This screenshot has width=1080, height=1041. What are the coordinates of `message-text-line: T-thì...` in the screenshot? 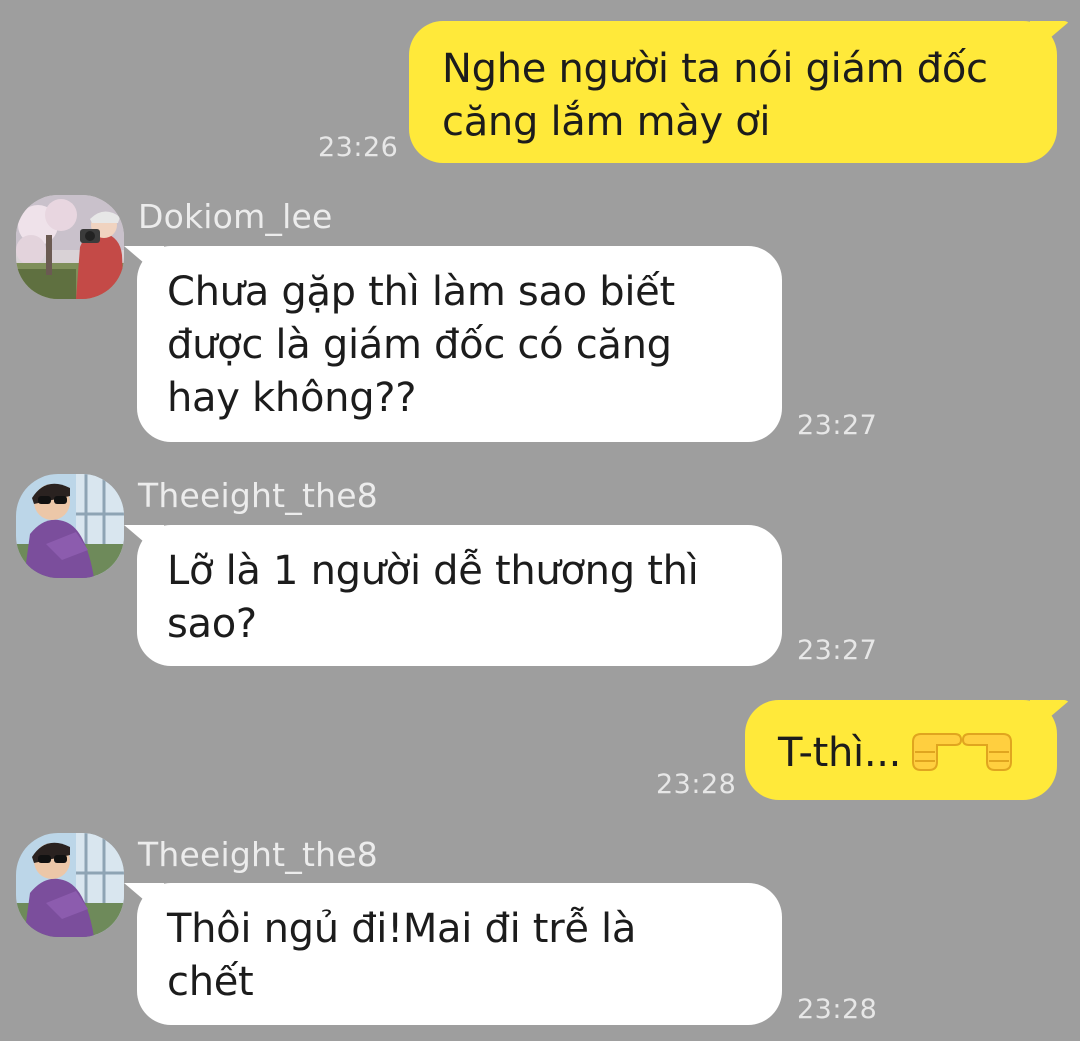 It's located at (840, 753).